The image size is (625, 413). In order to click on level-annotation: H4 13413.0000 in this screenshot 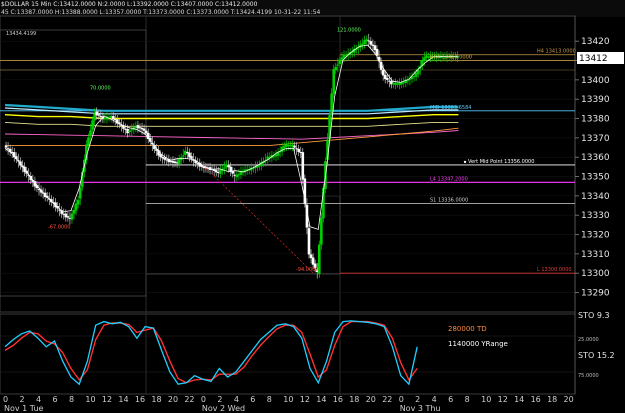, I will do `click(556, 52)`.